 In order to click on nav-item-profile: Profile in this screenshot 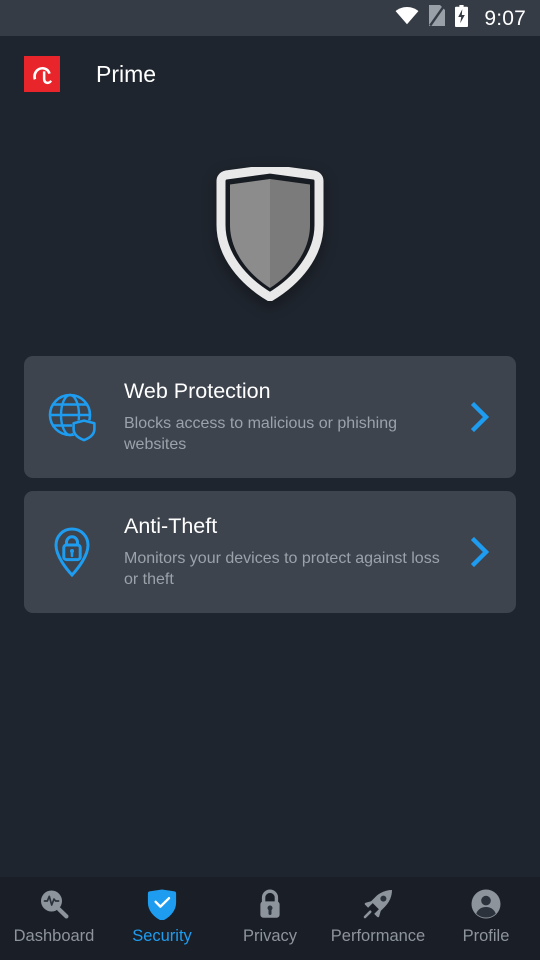, I will do `click(486, 916)`.